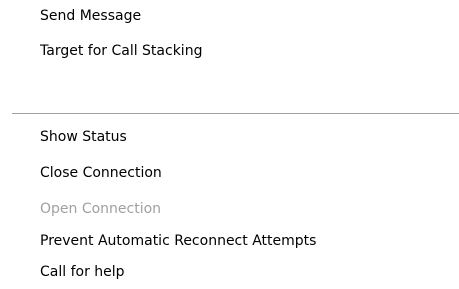  I want to click on menu-item-show-status: Show Status, so click(83, 137).